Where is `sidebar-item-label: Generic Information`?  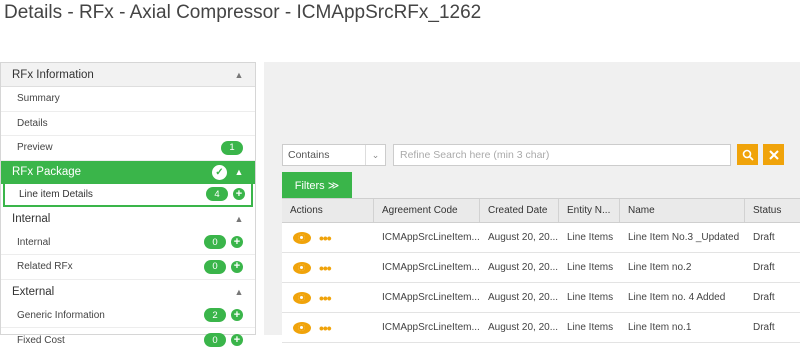
sidebar-item-label: Generic Information is located at coordinates (61, 315).